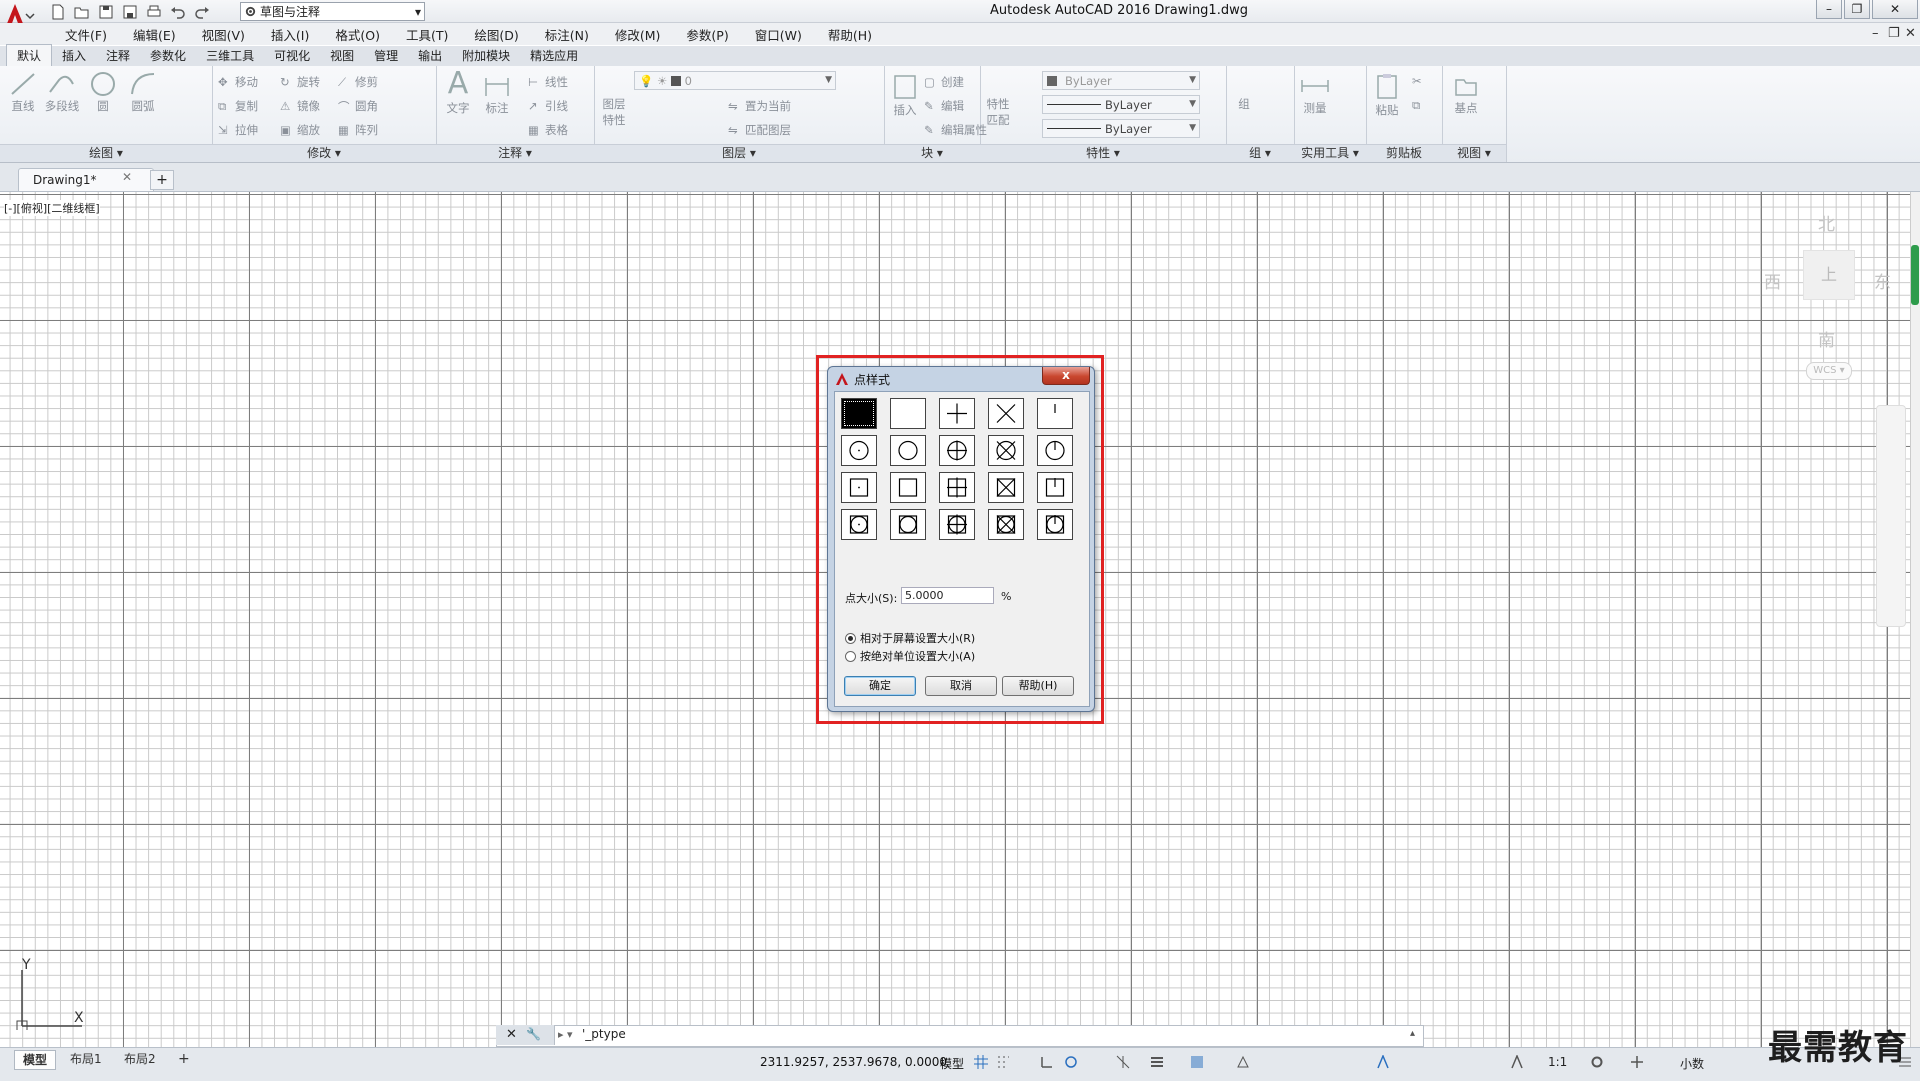 This screenshot has width=1920, height=1081. What do you see at coordinates (1383, 1061) in the screenshot?
I see `annotation-scale-icon` at bounding box center [1383, 1061].